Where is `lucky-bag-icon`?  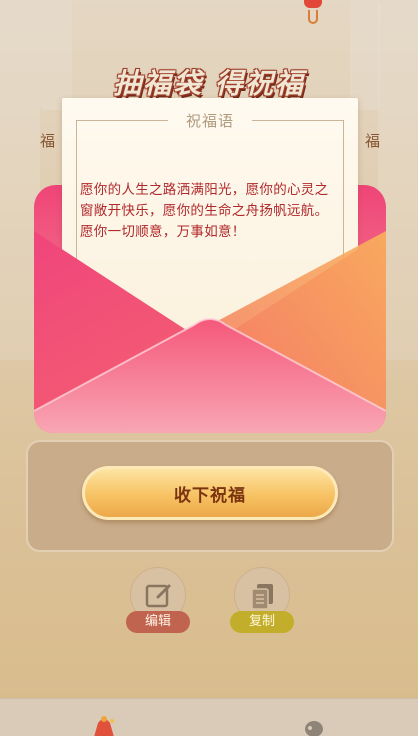 lucky-bag-icon is located at coordinates (104, 724).